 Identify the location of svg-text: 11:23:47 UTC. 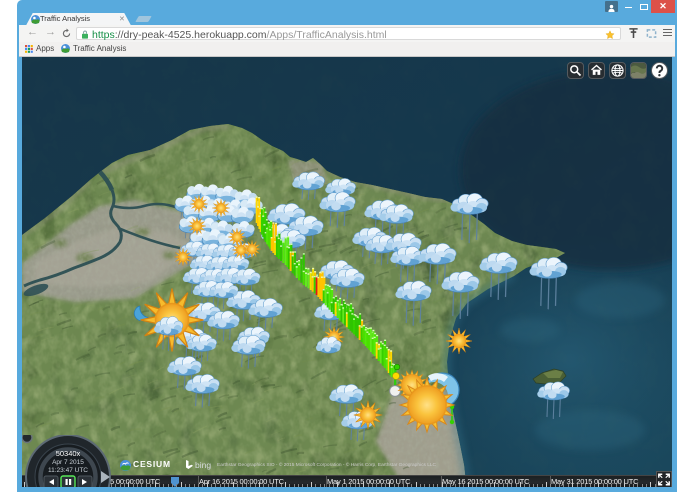
(68, 470).